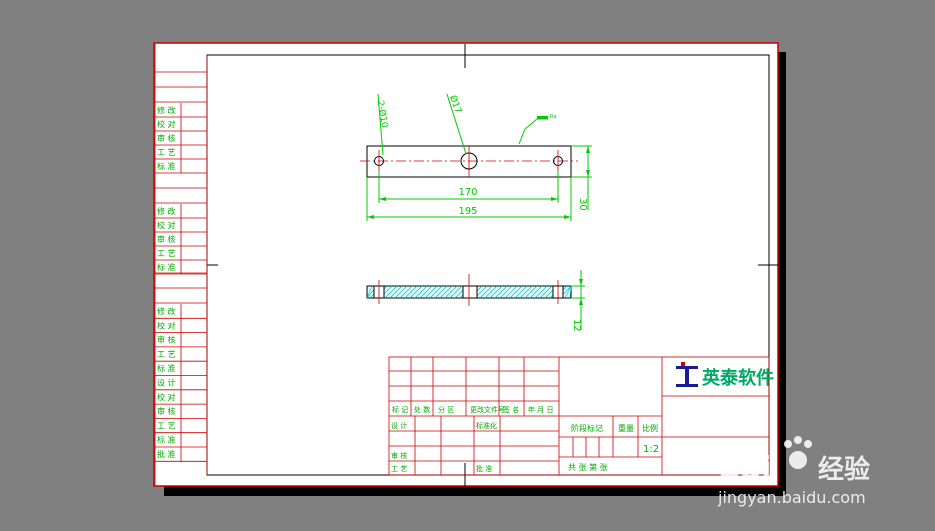 Image resolution: width=935 pixels, height=531 pixels. Describe the element at coordinates (399, 425) in the screenshot. I see `designer-label: 设 计` at that location.